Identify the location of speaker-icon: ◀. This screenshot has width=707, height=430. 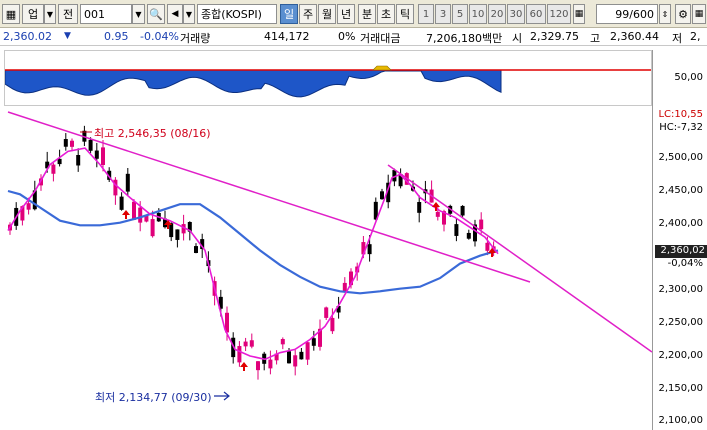
(175, 14).